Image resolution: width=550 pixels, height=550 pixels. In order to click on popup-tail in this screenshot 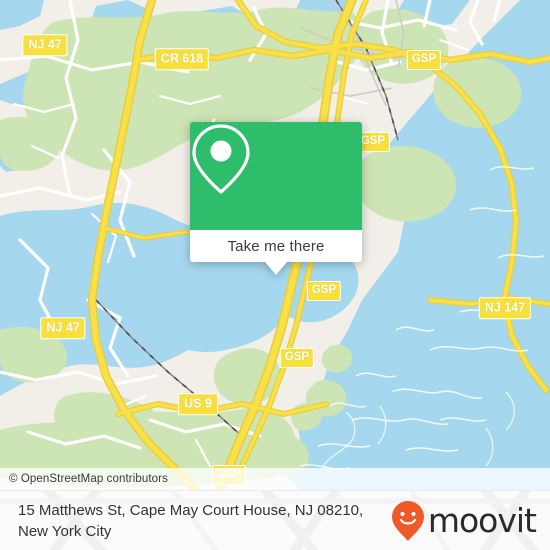, I will do `click(276, 268)`.